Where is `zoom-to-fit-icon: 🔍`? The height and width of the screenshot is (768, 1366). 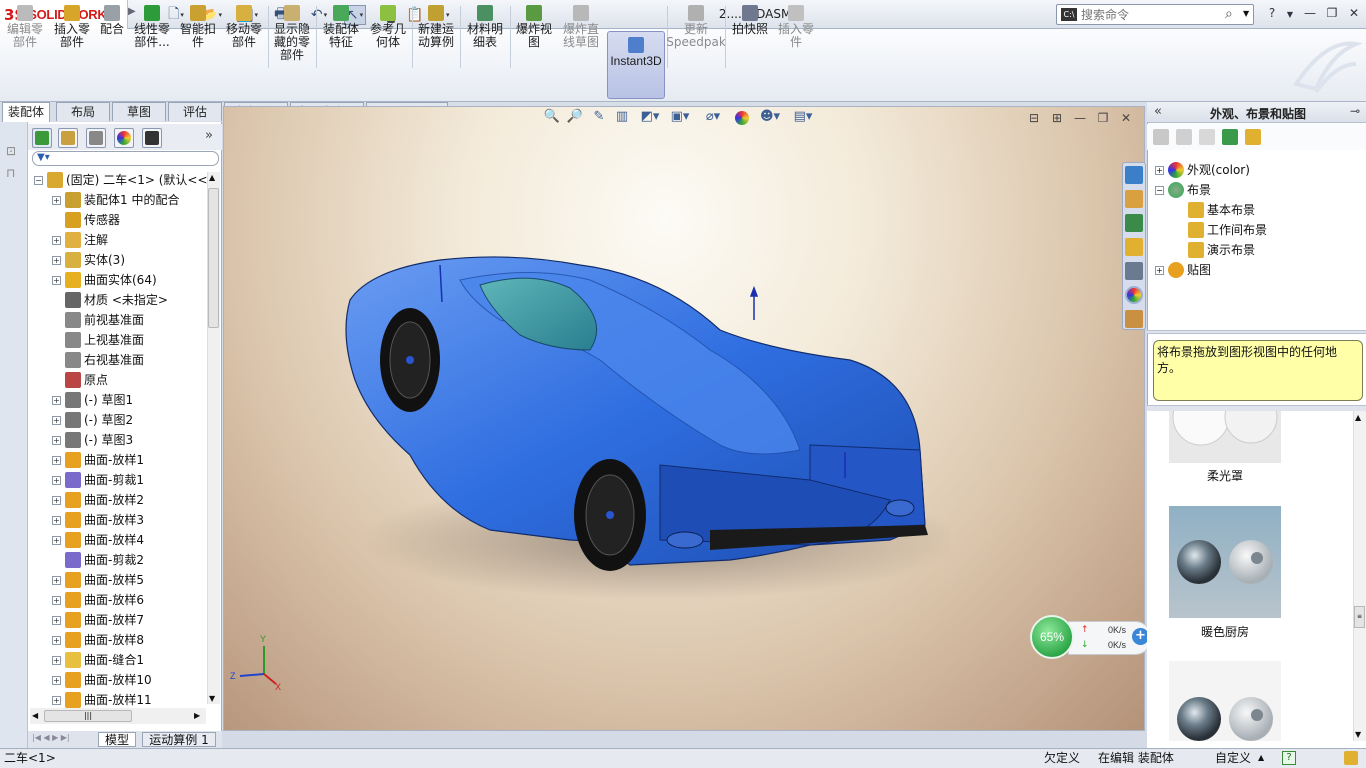
zoom-to-fit-icon: 🔍 is located at coordinates (552, 118).